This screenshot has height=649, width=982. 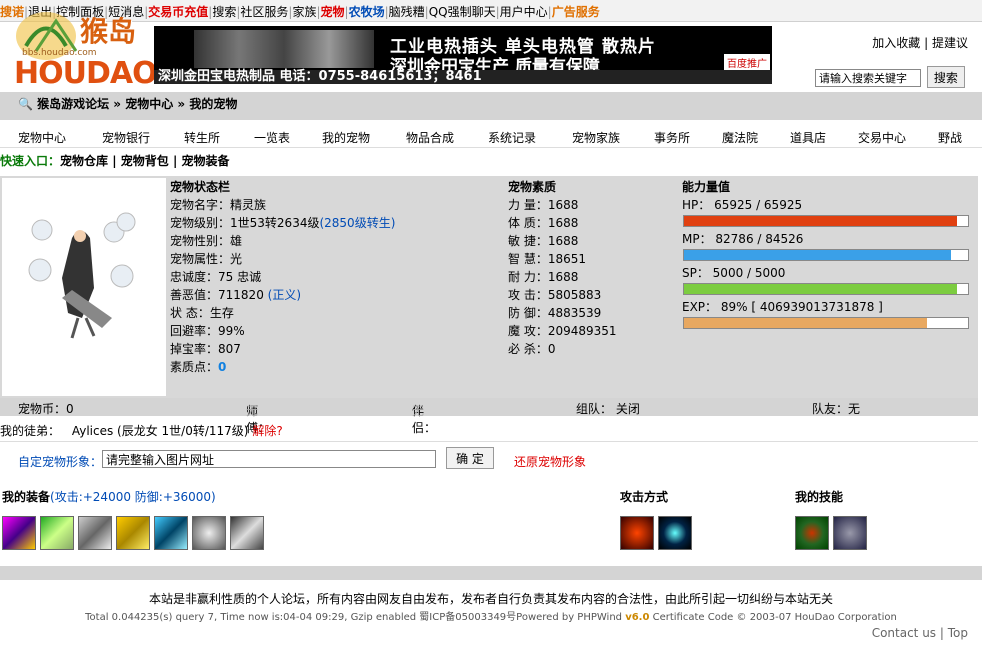 What do you see at coordinates (357, 223) in the screenshot?
I see `status-link: (2850级转生)` at bounding box center [357, 223].